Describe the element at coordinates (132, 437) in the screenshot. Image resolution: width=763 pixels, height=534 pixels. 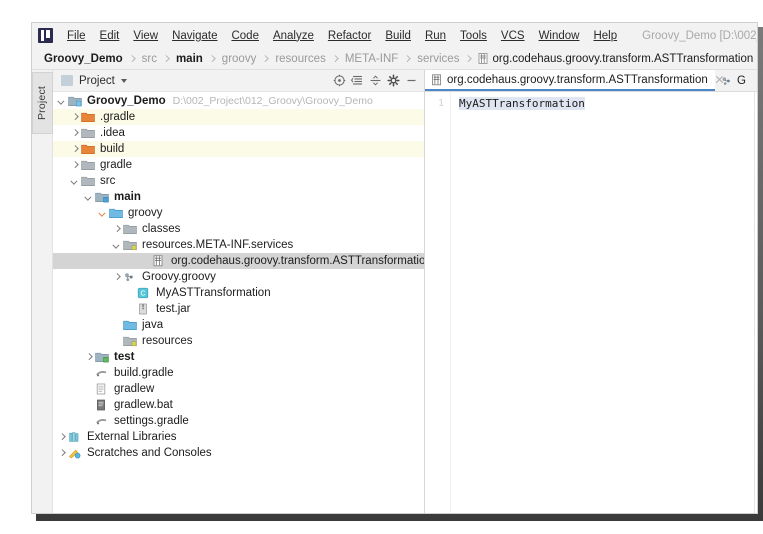
I see `tree-label: External Libraries` at that location.